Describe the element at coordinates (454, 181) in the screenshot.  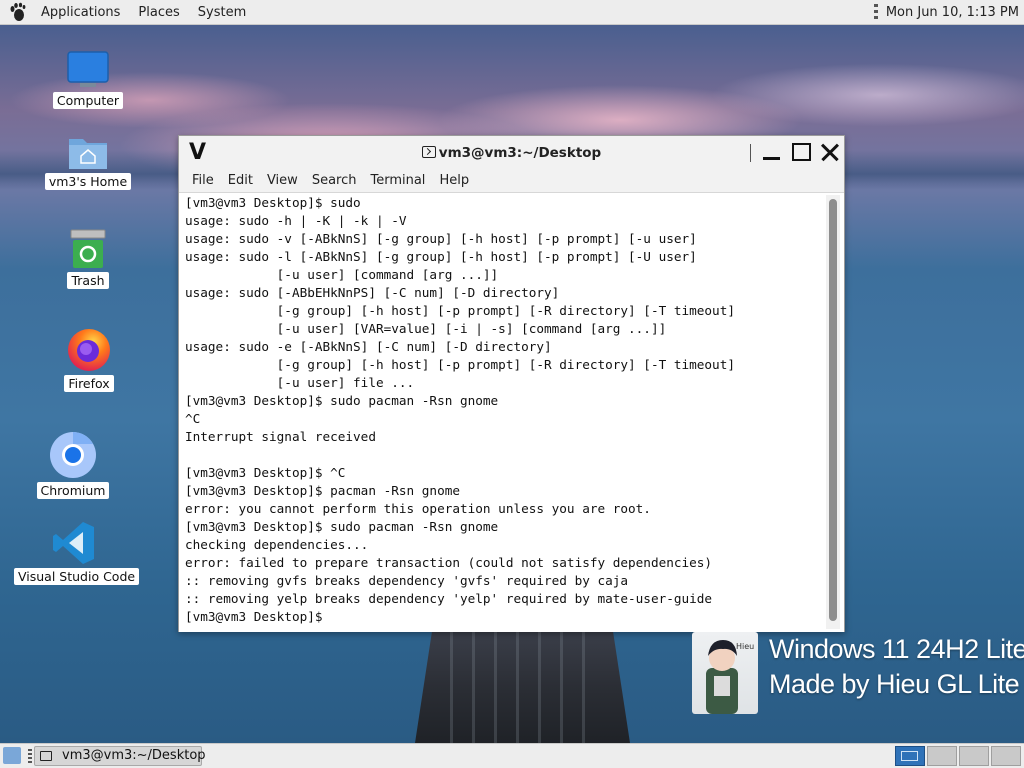
I see `menu-help: Help` at that location.